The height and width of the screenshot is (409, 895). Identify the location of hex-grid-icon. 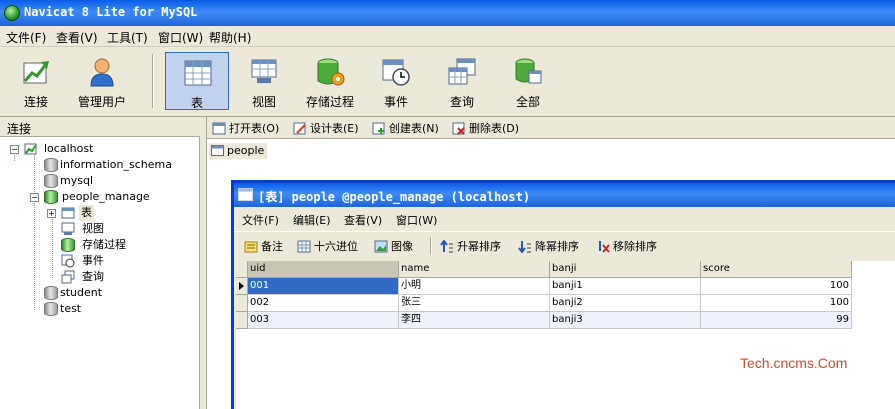
(304, 246).